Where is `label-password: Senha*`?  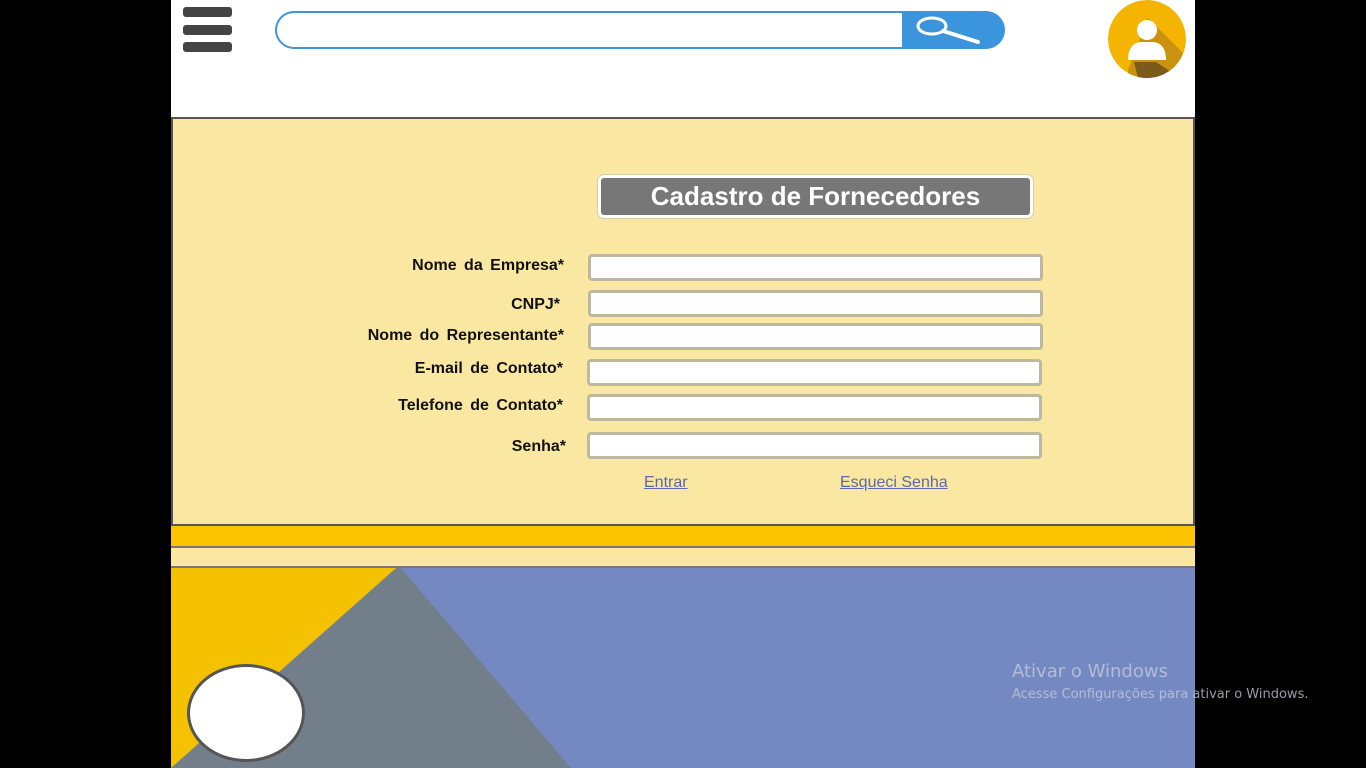 label-password: Senha* is located at coordinates (538, 446).